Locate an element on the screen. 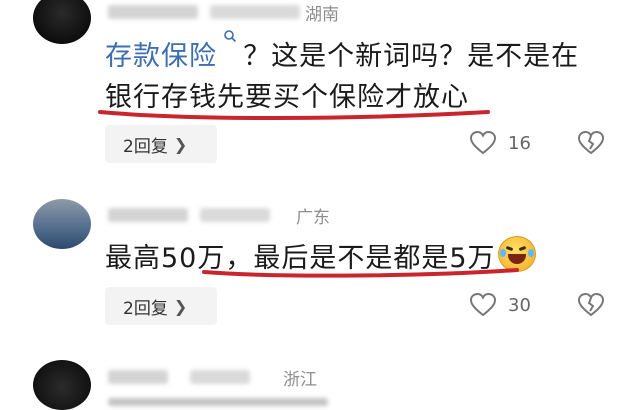 The height and width of the screenshot is (410, 640). comment-text-line1: ？这是个新词吗？是不是在 is located at coordinates (411, 56).